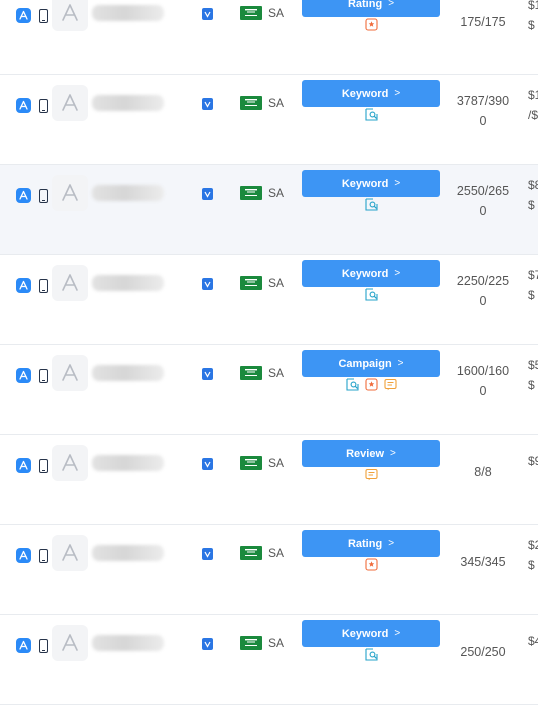 The width and height of the screenshot is (538, 705). Describe the element at coordinates (483, 562) in the screenshot. I see `progress-count: 345/345` at that location.